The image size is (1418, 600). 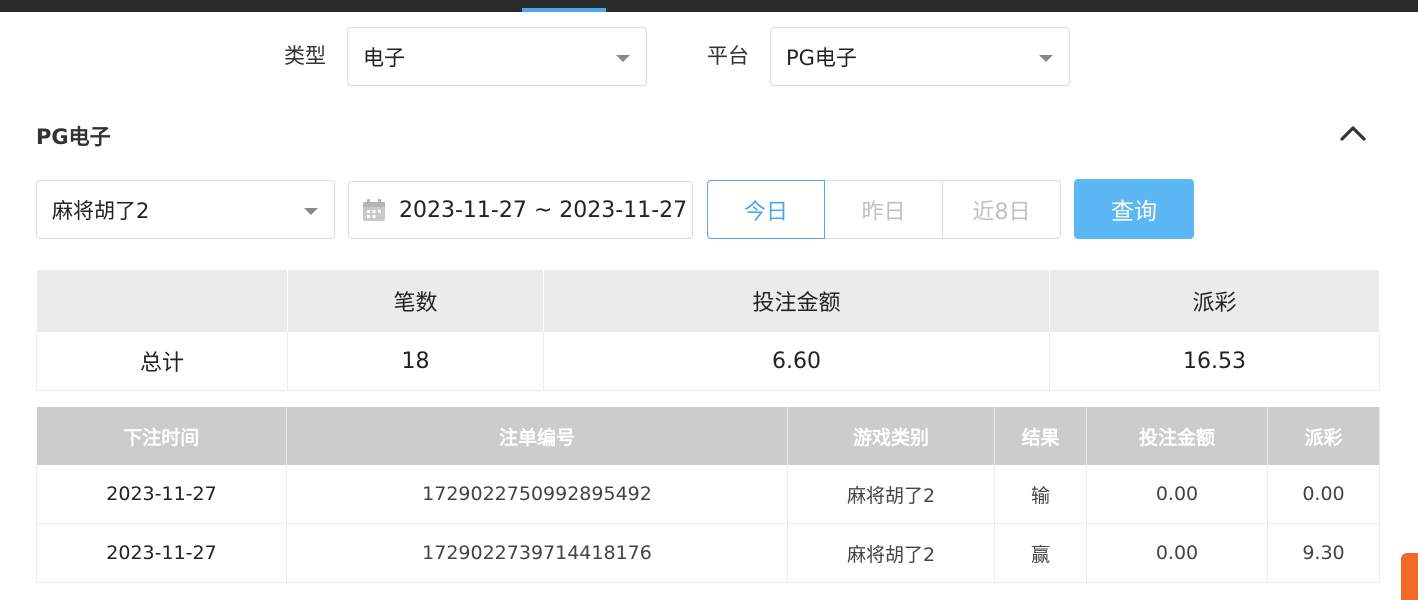 I want to click on summary-header-cell, so click(x=162, y=301).